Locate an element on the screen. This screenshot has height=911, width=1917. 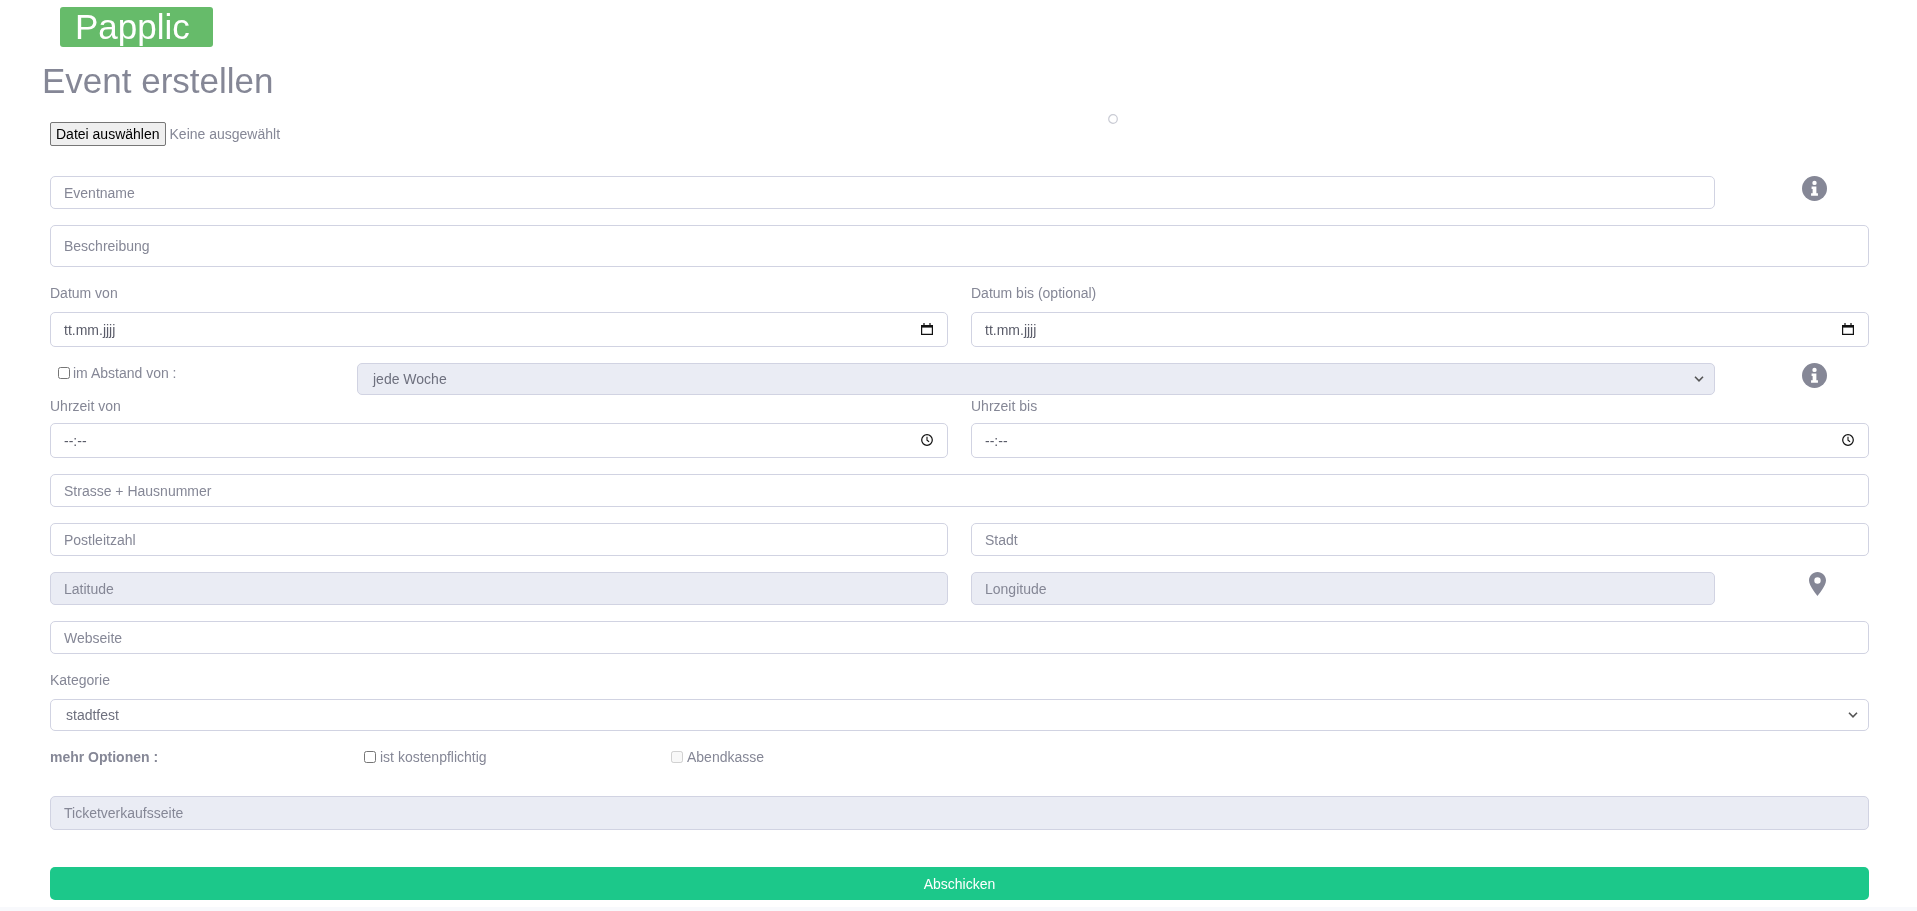
checkbox-label: Abendkasse is located at coordinates (726, 757).